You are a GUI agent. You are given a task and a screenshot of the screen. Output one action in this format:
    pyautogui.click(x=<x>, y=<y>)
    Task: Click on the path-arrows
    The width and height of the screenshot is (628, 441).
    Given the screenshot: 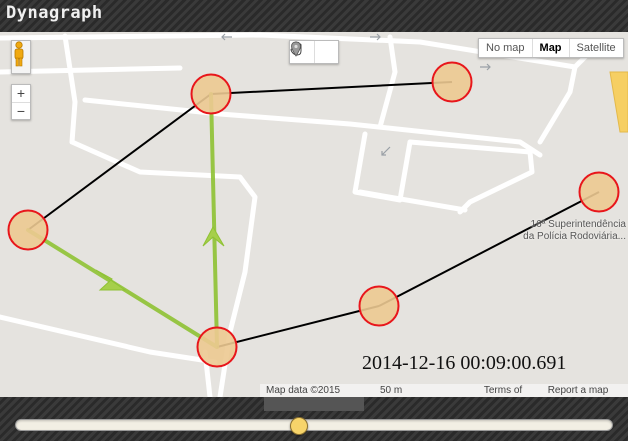 What is the action you would take?
    pyautogui.click(x=160, y=258)
    